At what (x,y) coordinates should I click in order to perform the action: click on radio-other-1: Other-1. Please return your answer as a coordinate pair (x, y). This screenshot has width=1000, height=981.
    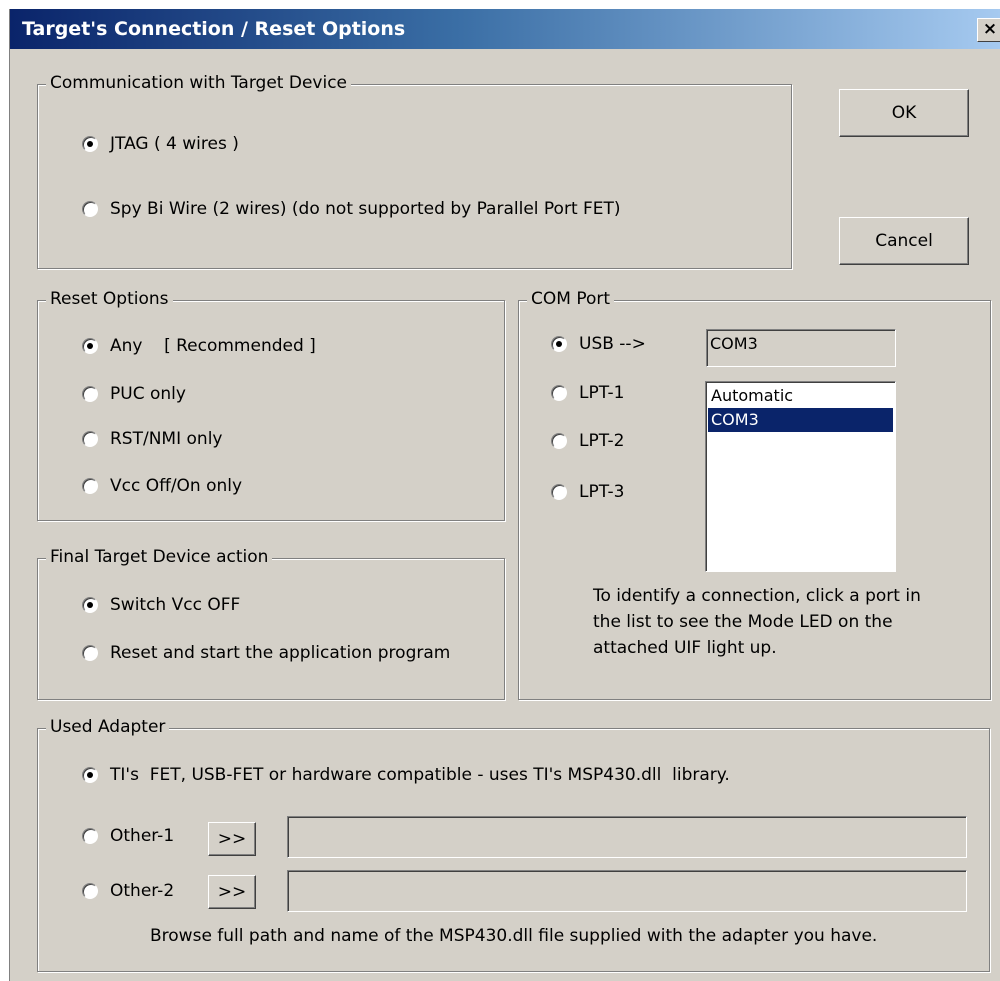
    Looking at the image, I should click on (128, 836).